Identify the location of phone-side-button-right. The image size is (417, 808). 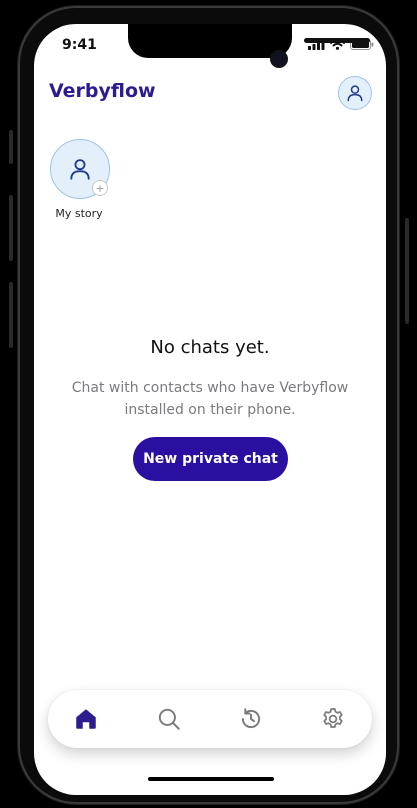
(407, 271).